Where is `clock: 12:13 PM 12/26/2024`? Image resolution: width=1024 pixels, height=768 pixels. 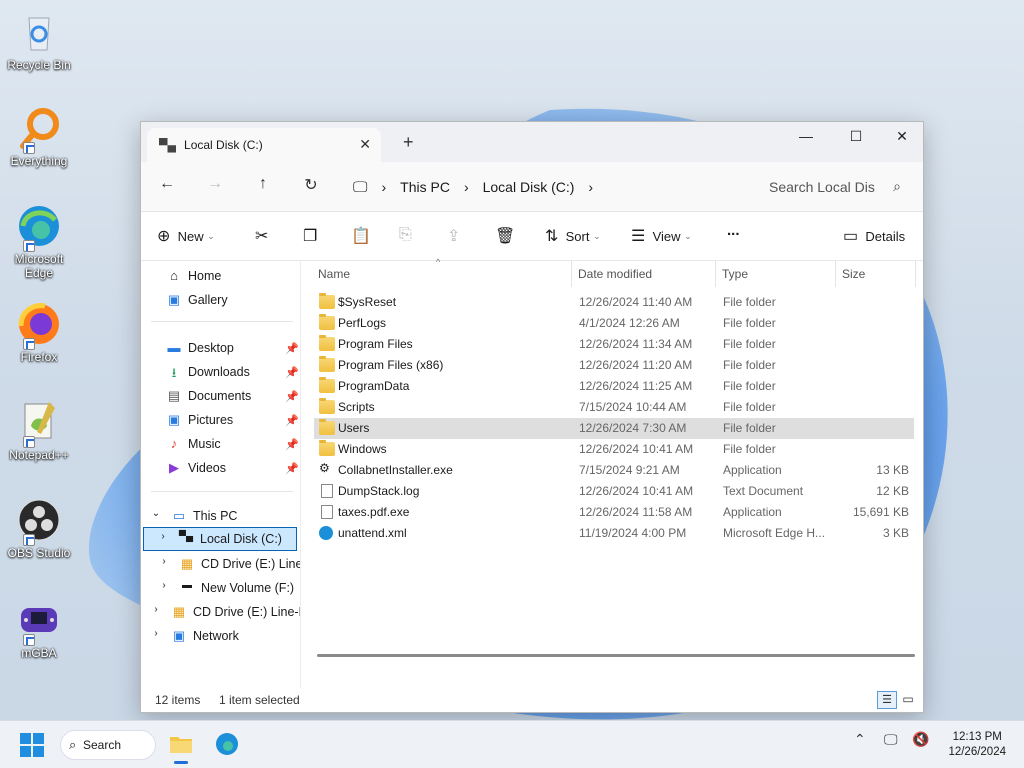 clock: 12:13 PM 12/26/2024 is located at coordinates (977, 745).